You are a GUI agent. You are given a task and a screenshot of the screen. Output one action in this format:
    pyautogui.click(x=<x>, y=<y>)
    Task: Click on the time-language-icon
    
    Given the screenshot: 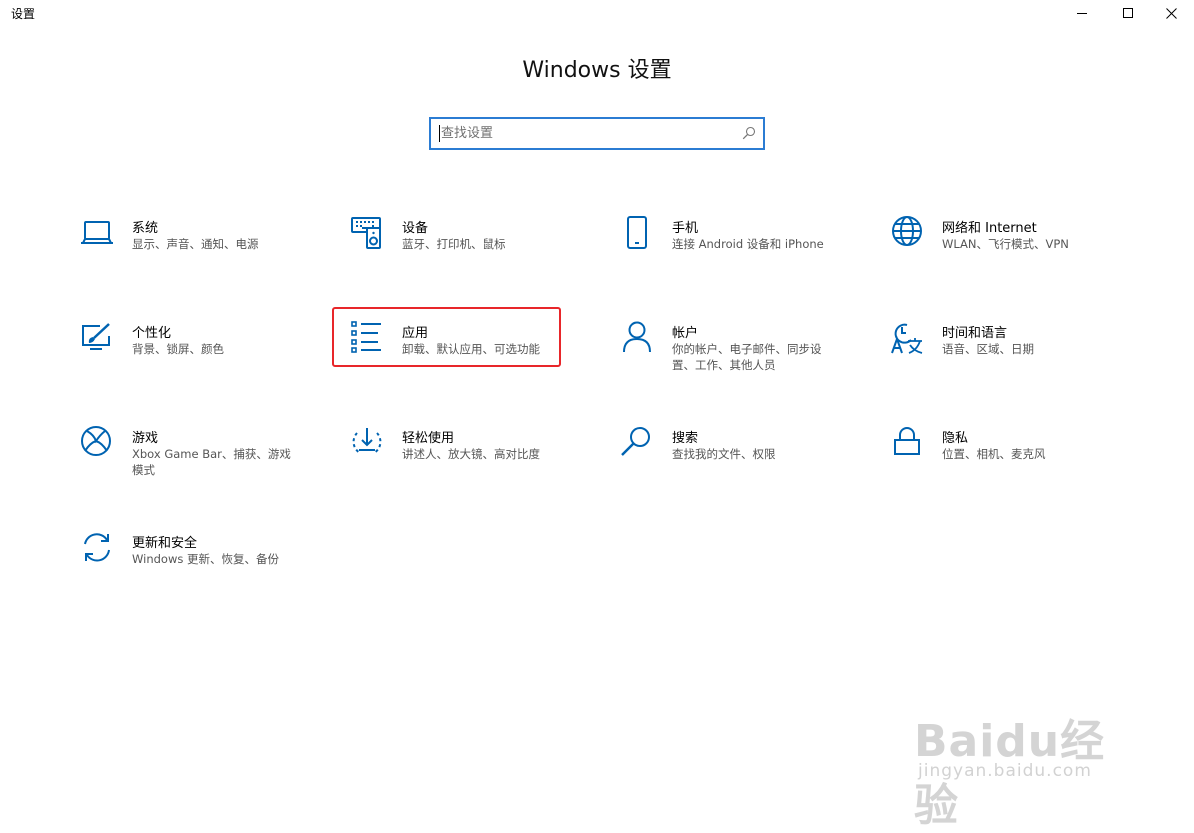 What is the action you would take?
    pyautogui.click(x=907, y=338)
    